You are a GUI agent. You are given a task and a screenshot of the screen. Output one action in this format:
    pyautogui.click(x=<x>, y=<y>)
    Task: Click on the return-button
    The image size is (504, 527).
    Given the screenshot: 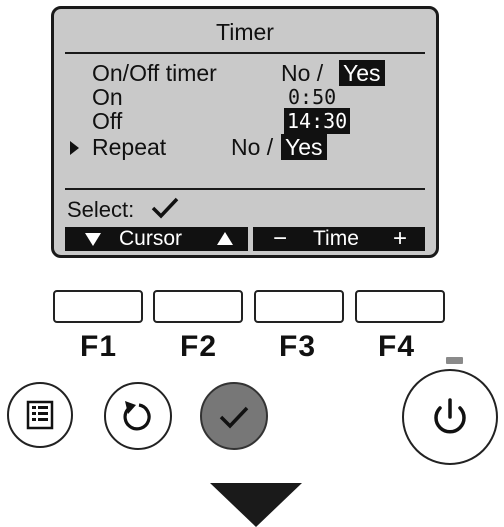 What is the action you would take?
    pyautogui.click(x=138, y=416)
    